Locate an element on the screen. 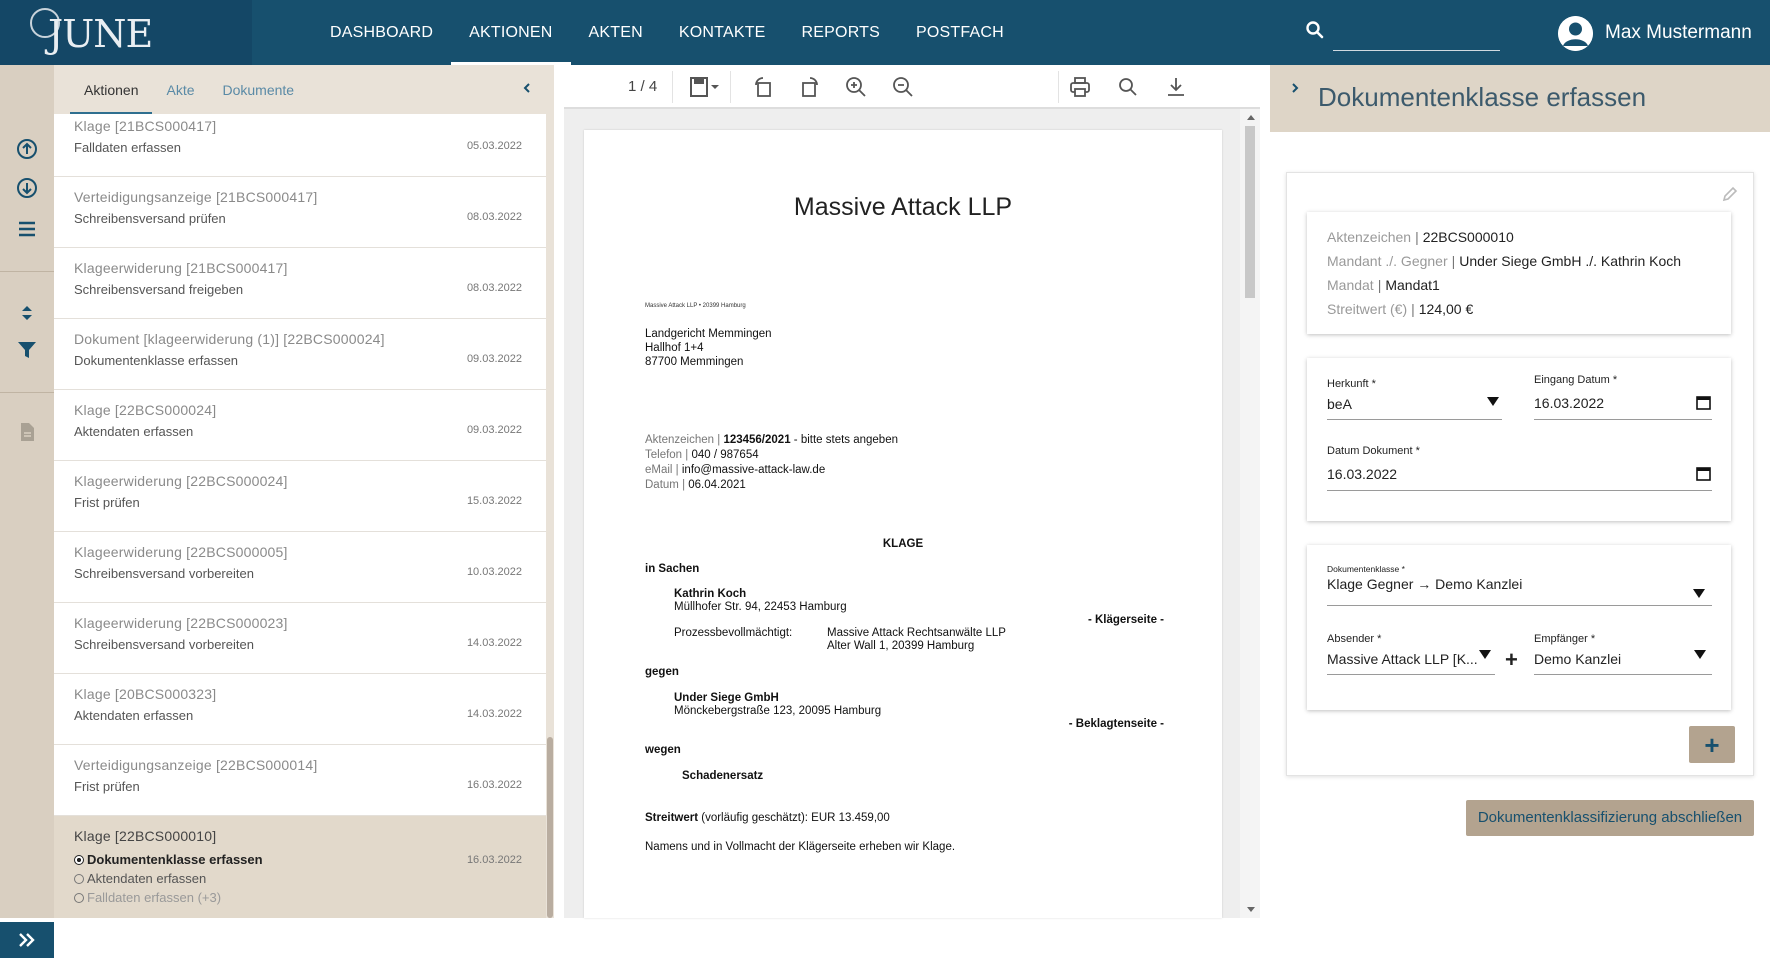 This screenshot has height=958, width=1770. add-recipient-icon: + is located at coordinates (1511, 660).